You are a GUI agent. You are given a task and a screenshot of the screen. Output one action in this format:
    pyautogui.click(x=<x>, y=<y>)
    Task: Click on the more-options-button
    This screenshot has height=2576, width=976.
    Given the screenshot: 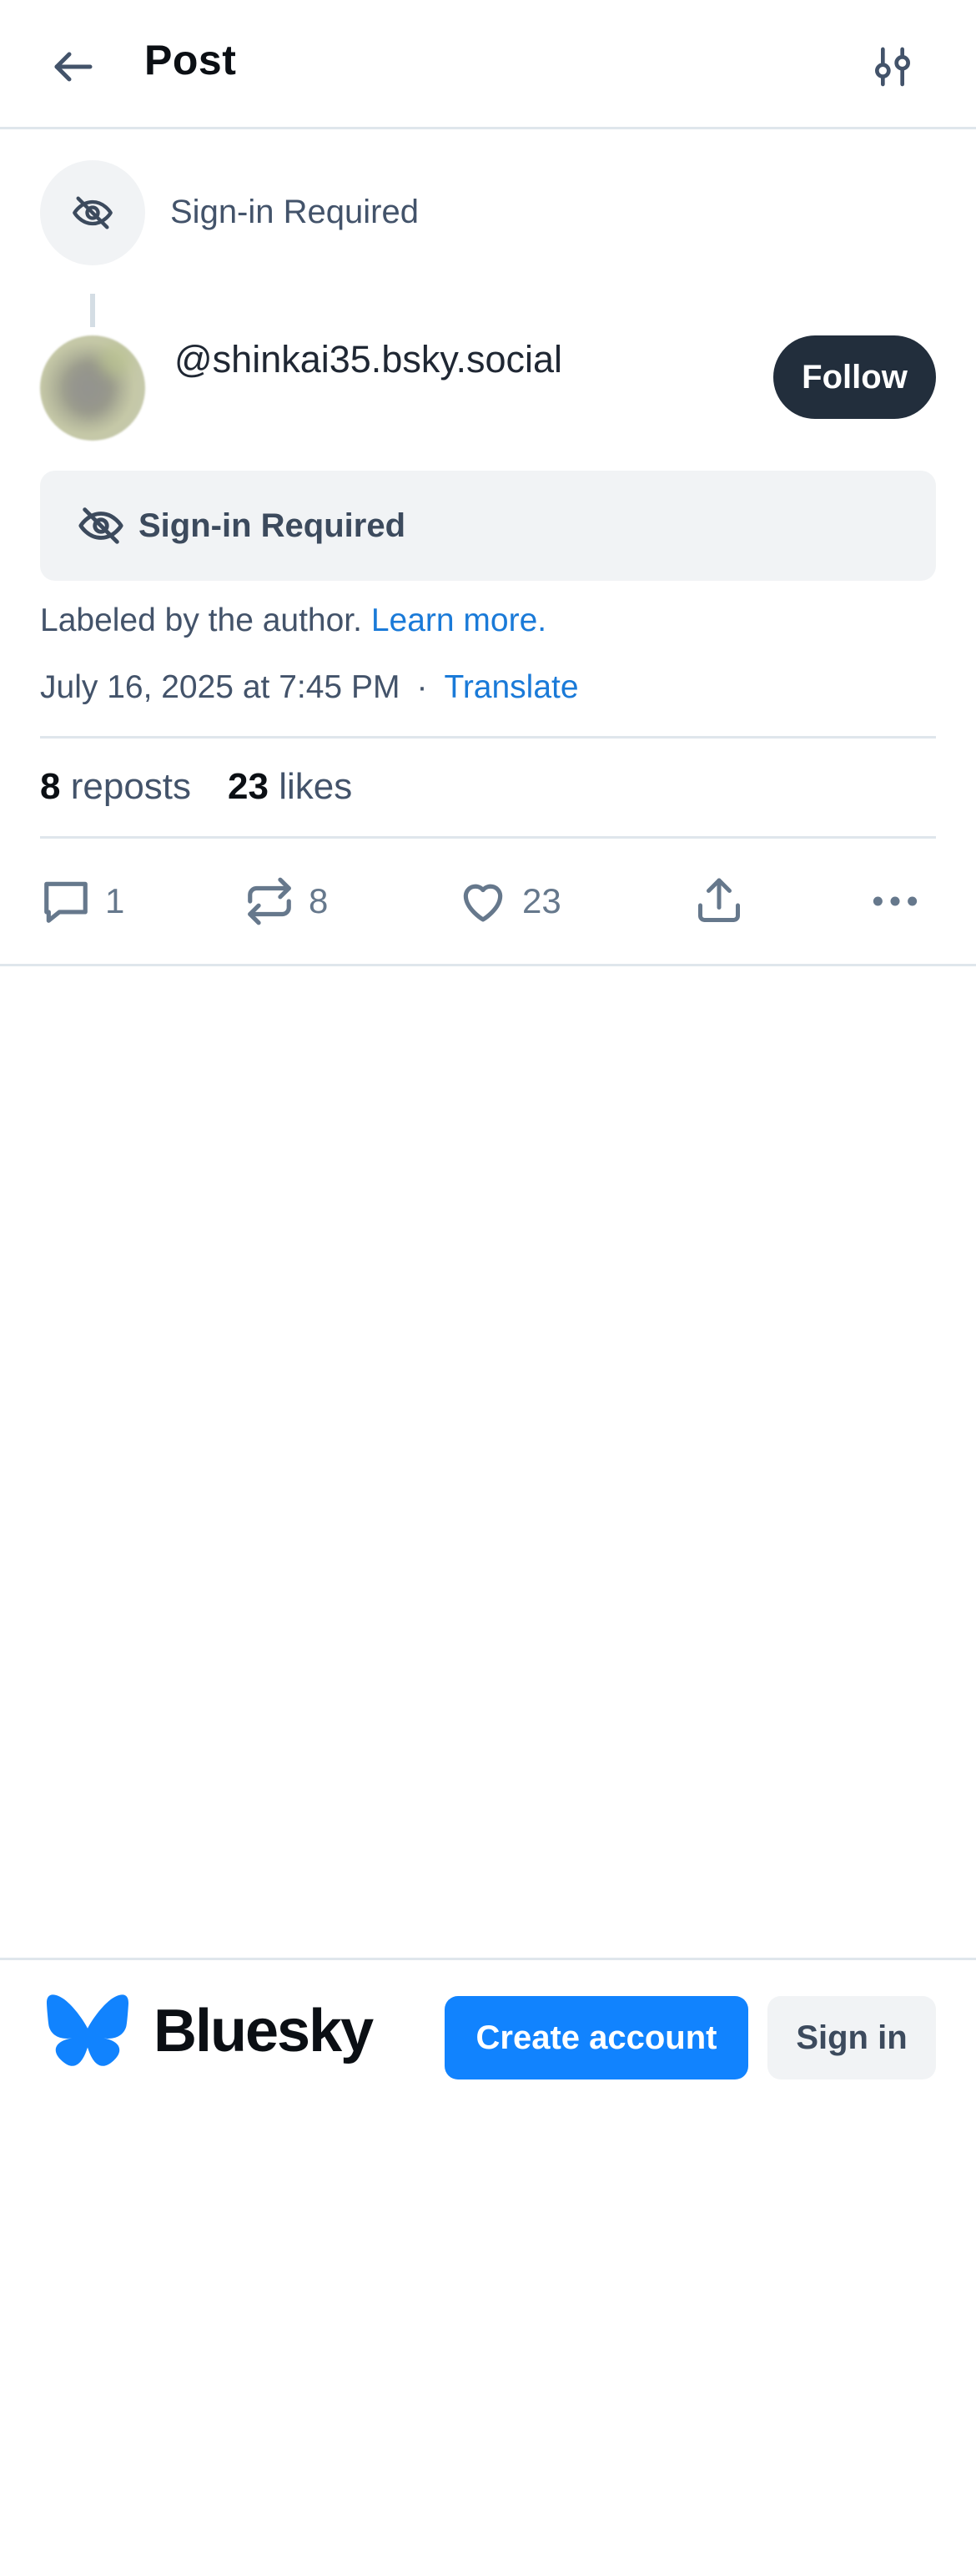 What is the action you would take?
    pyautogui.click(x=895, y=901)
    